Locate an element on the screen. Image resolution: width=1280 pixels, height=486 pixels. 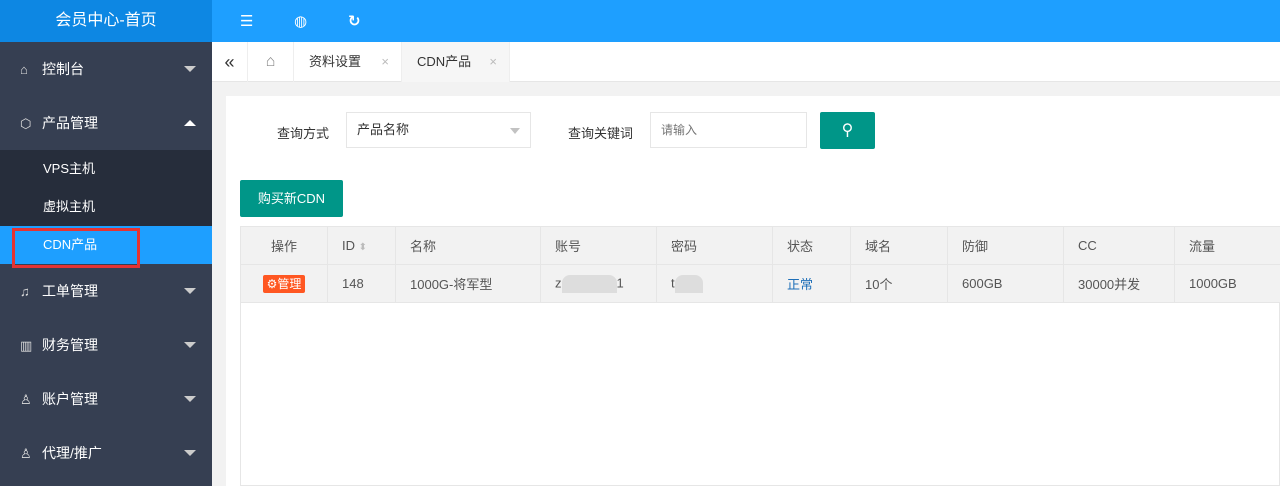
traffic-cell: 1000GB is located at coordinates (1227, 283).